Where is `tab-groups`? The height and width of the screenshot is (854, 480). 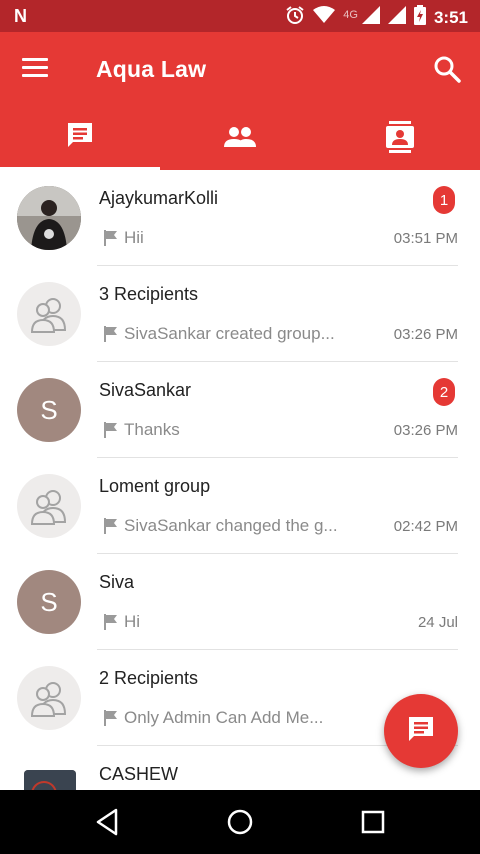
tab-groups is located at coordinates (240, 139).